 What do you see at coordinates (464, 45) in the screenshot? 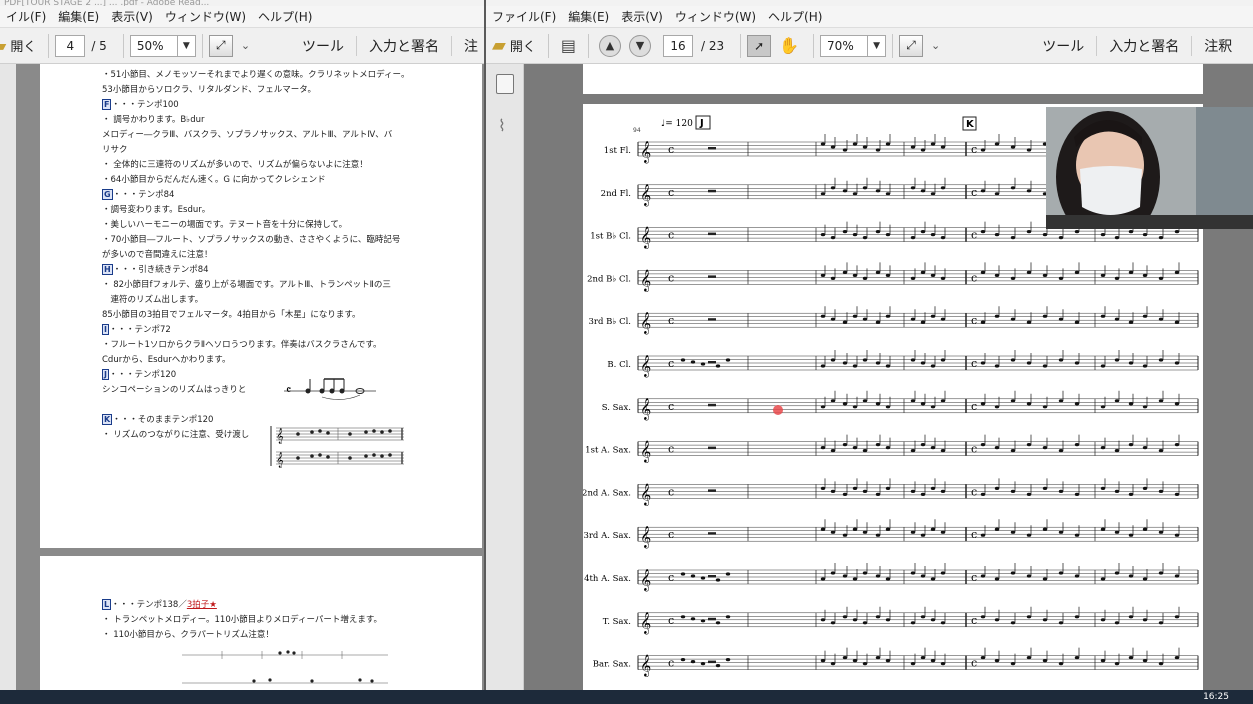
I see `comment-button: 注` at bounding box center [464, 45].